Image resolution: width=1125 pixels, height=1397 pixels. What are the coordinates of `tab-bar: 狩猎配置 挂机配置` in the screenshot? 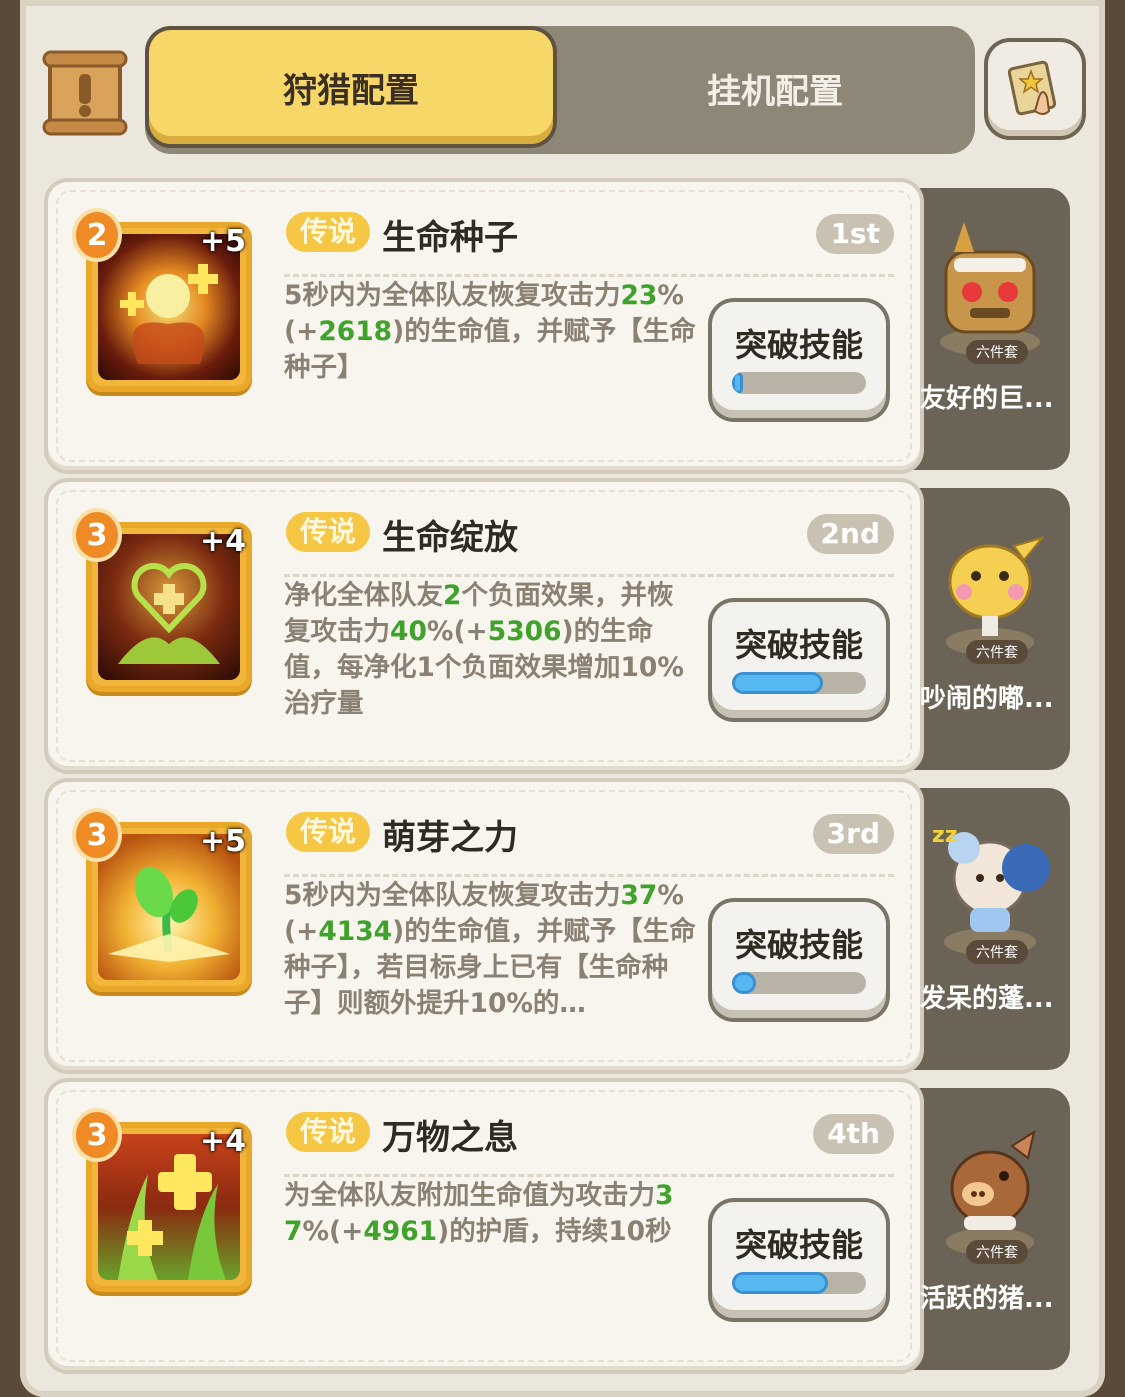 It's located at (560, 90).